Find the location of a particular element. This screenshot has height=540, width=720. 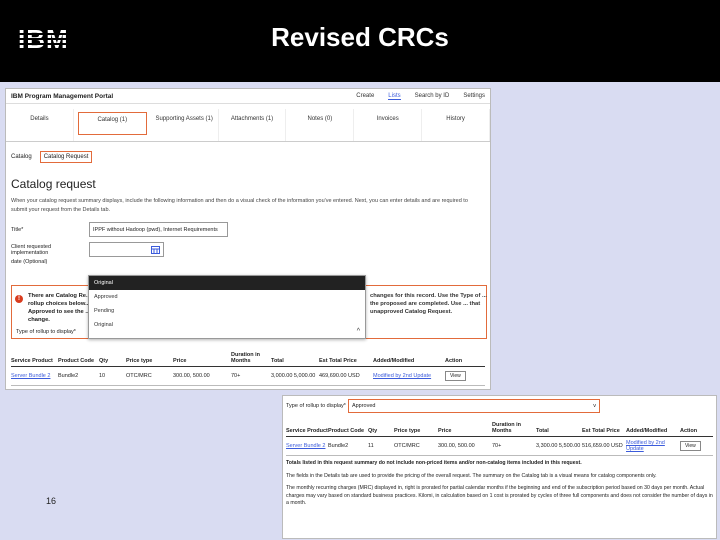

rollup-selected-value: Approved is located at coordinates (363, 406).